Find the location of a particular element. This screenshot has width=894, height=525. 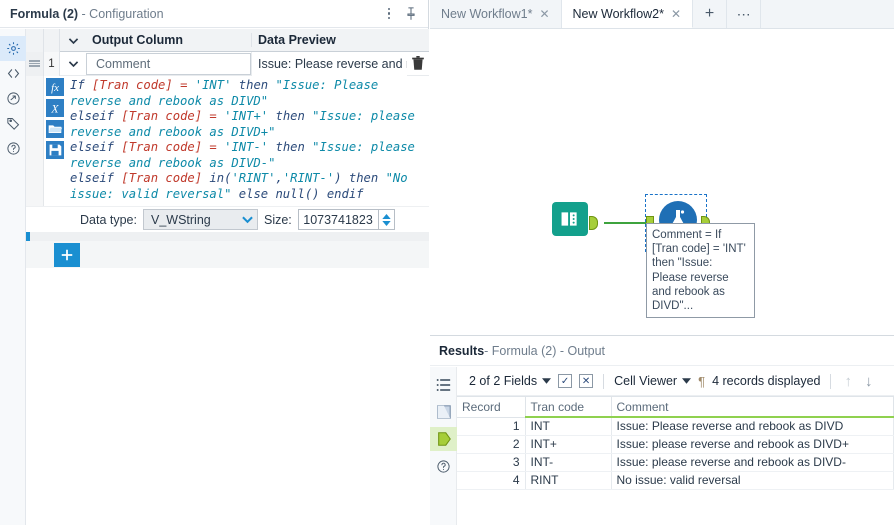

folder-open-icon is located at coordinates (55, 128).